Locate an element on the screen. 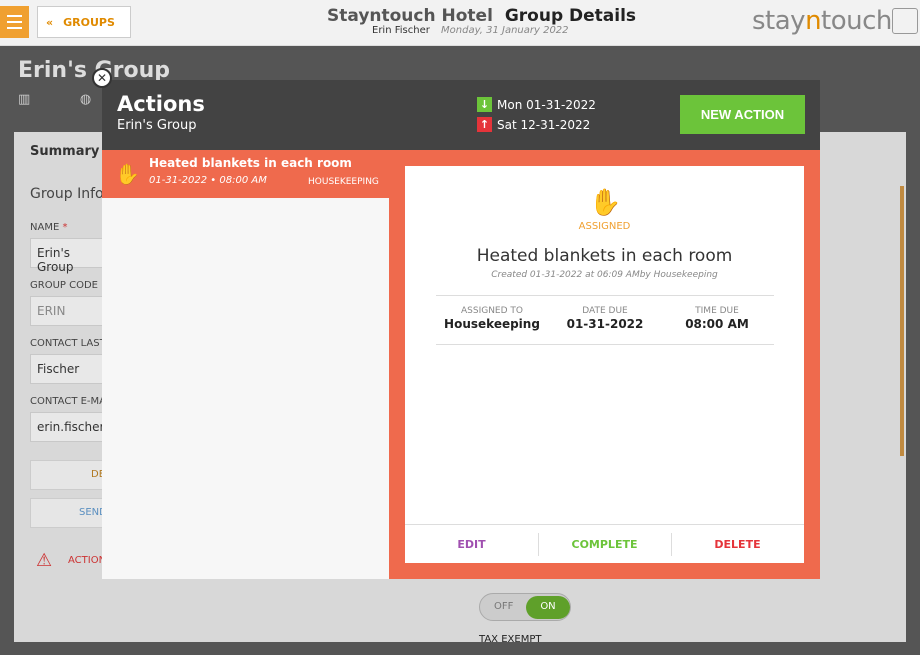 Image resolution: width=920 pixels, height=655 pixels. status-badge: ASSIGNED is located at coordinates (604, 226).